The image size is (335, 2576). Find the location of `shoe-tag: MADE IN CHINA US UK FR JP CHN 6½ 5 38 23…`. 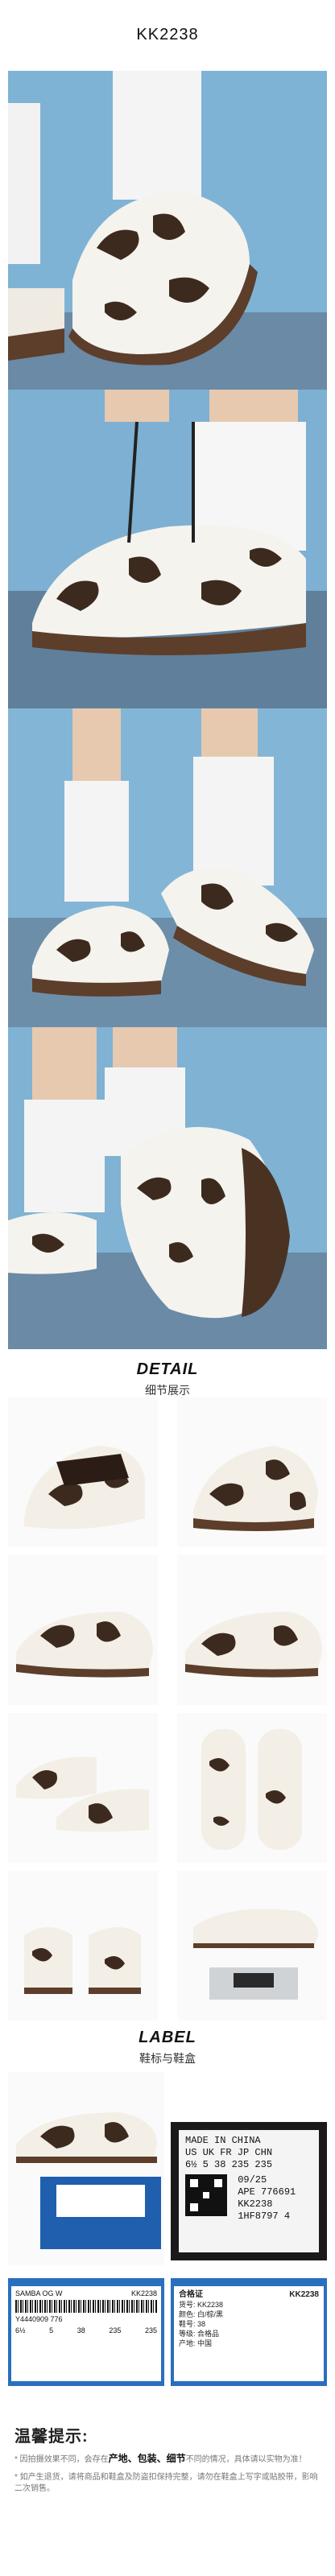

shoe-tag: MADE IN CHINA US UK FR JP CHN 6½ 5 38 23… is located at coordinates (249, 2191).